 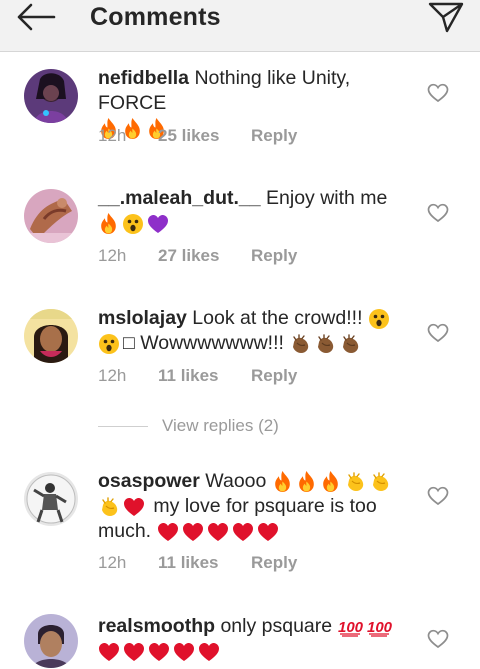 What do you see at coordinates (446, 17) in the screenshot?
I see `paper-plane-icon` at bounding box center [446, 17].